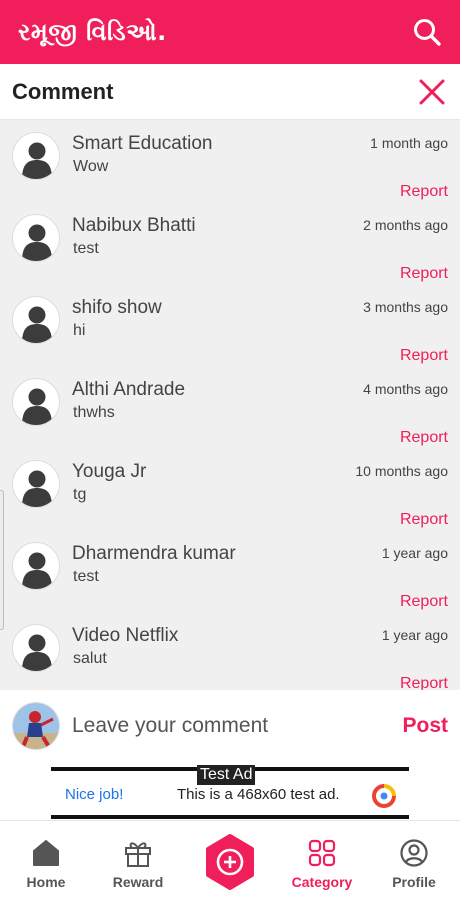 The width and height of the screenshot is (460, 900). I want to click on nav-home: Home, so click(46, 860).